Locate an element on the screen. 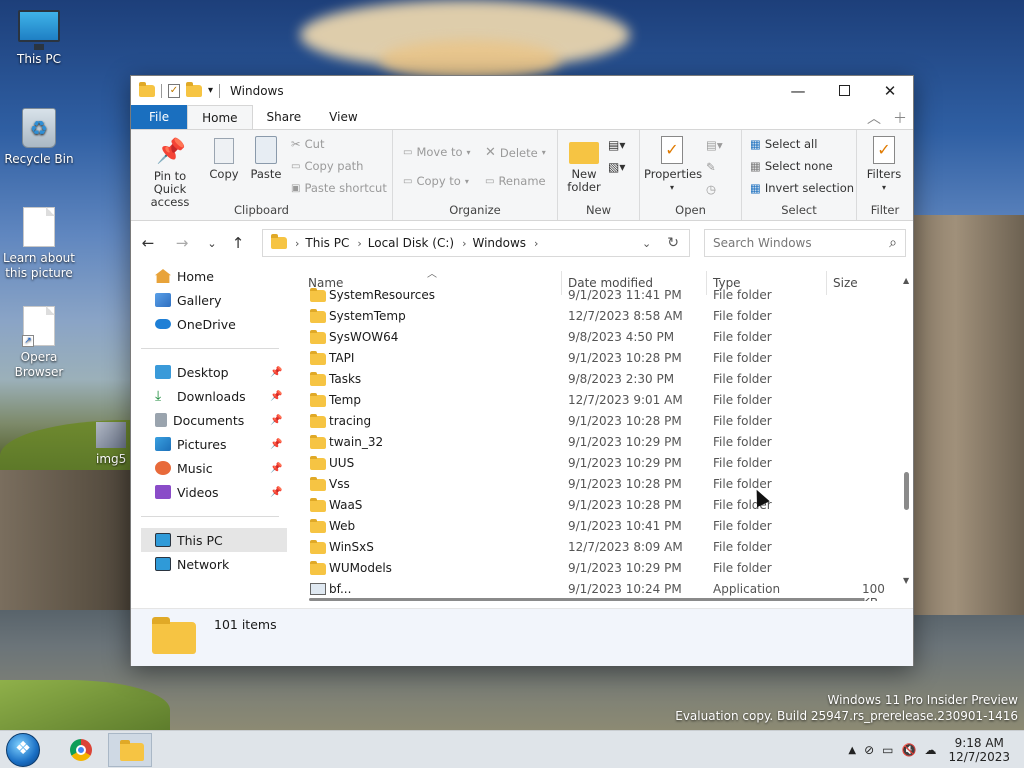  show-hidden-icons-icon: ▲ is located at coordinates (852, 750).